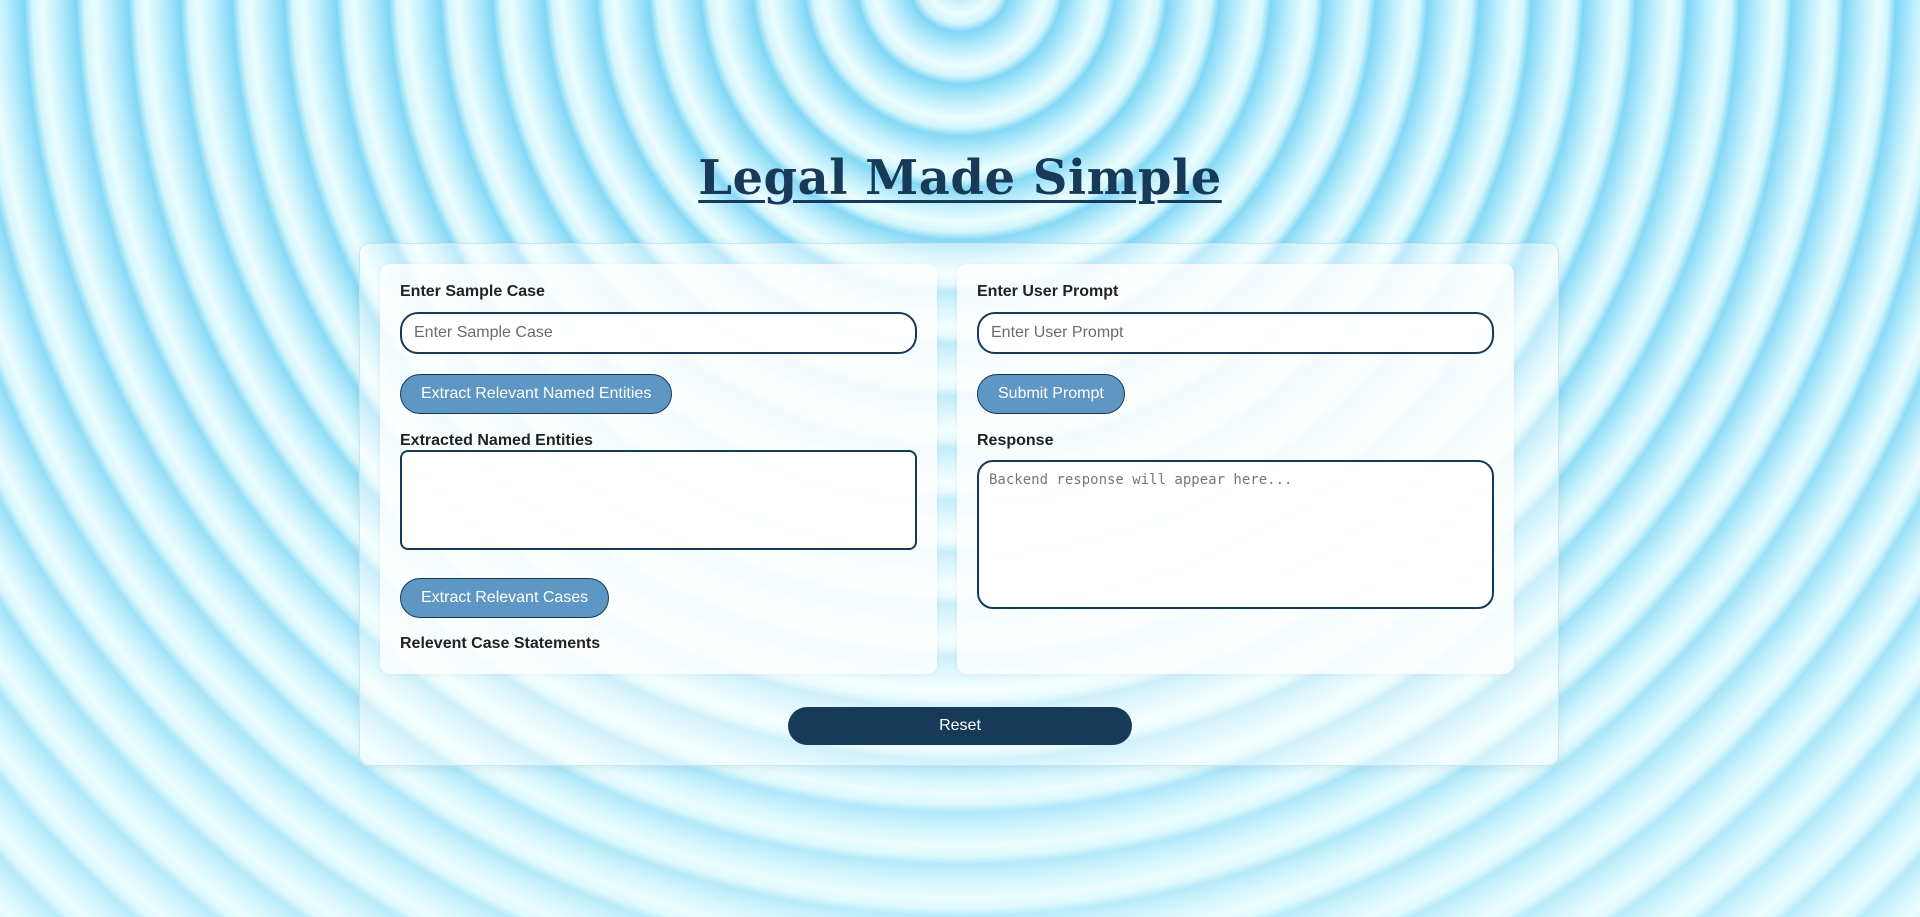 This screenshot has width=1920, height=917. What do you see at coordinates (960, 178) in the screenshot?
I see `page-title: Legal Made Simple` at bounding box center [960, 178].